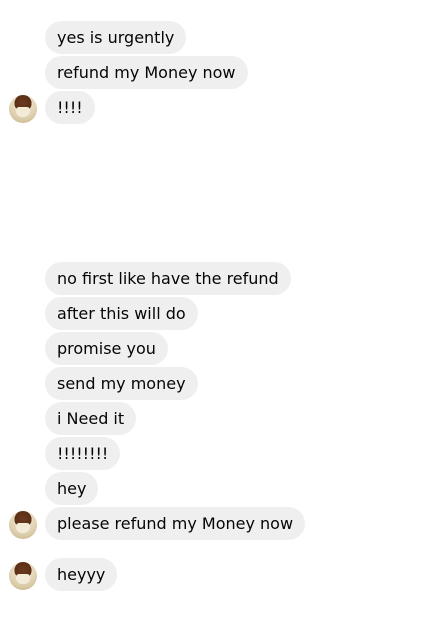 The height and width of the screenshot is (634, 436). What do you see at coordinates (116, 37) in the screenshot?
I see `message-bubble: yes is urgently` at bounding box center [116, 37].